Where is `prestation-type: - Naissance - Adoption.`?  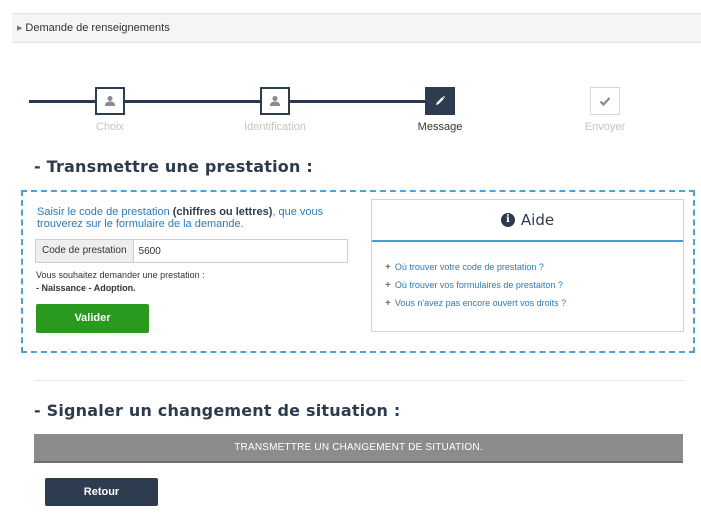 prestation-type: - Naissance - Adoption. is located at coordinates (86, 288).